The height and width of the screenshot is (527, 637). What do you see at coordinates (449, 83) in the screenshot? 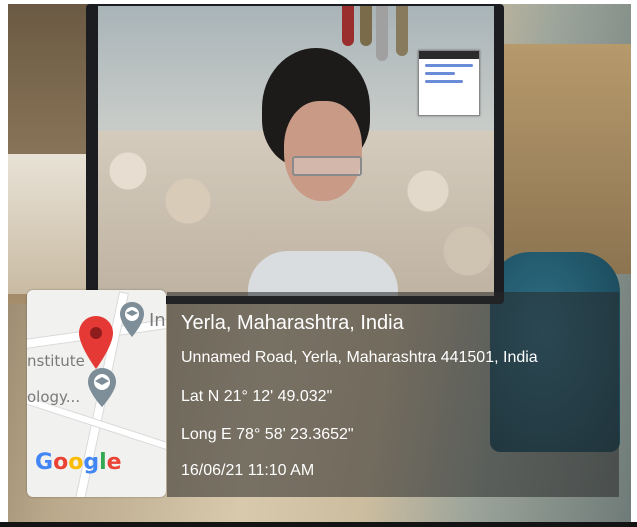
I see `video-call-mini-window` at bounding box center [449, 83].